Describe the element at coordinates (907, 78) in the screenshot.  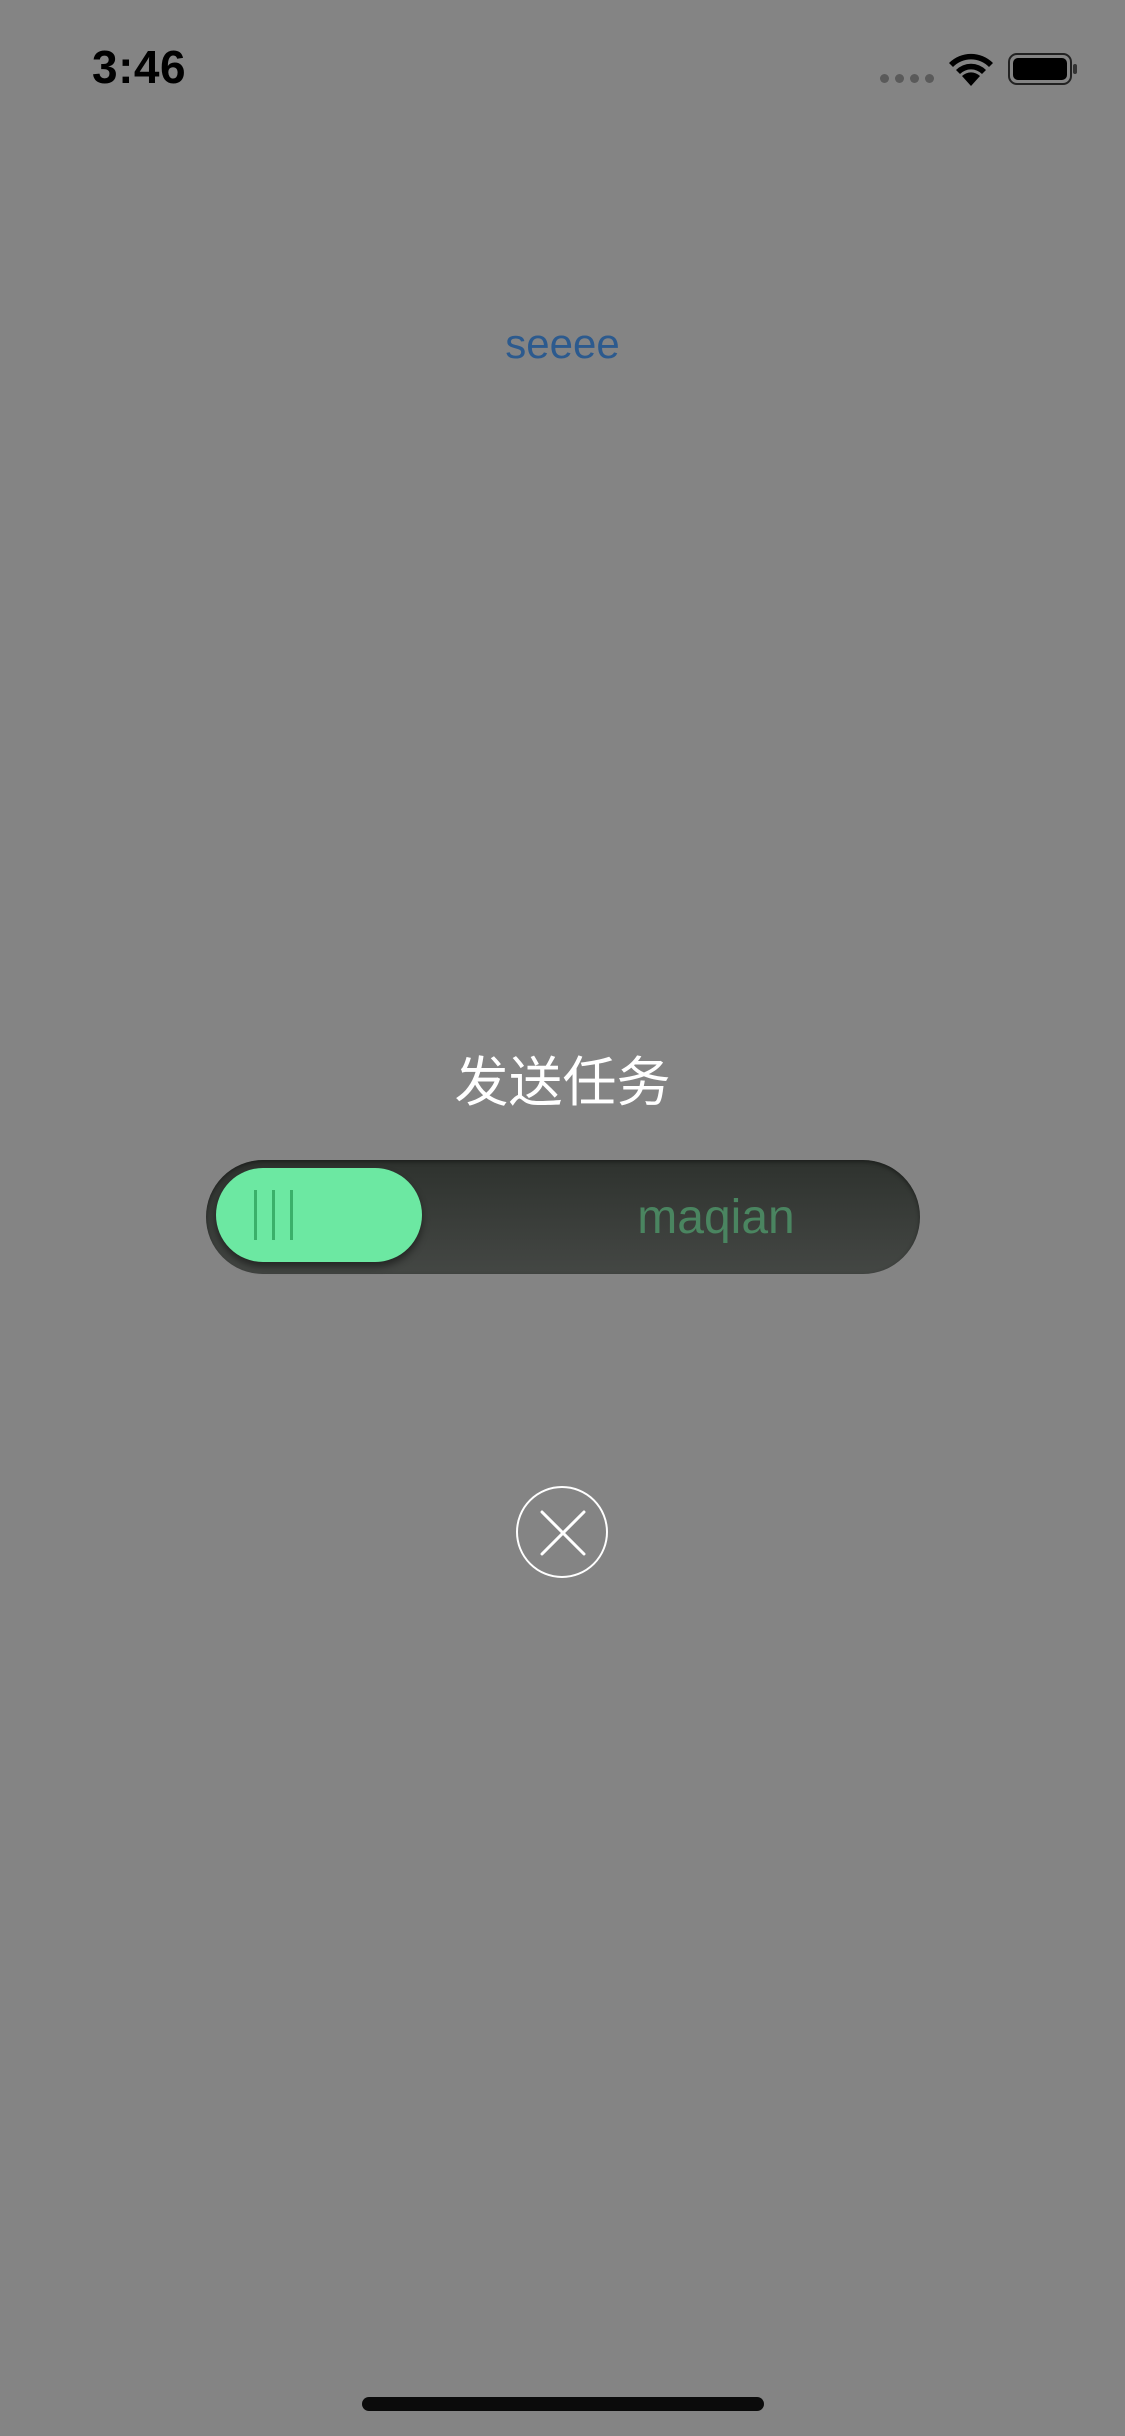
I see `signal-dots-icon` at that location.